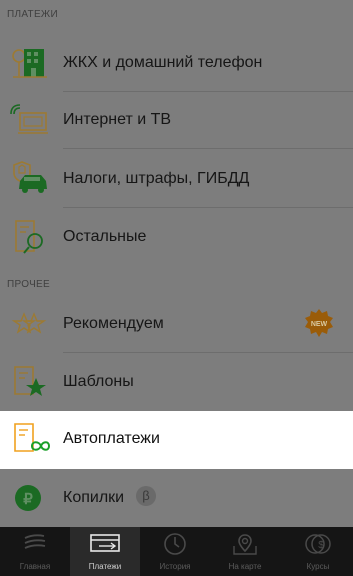  I want to click on tab-history: История, so click(175, 551).